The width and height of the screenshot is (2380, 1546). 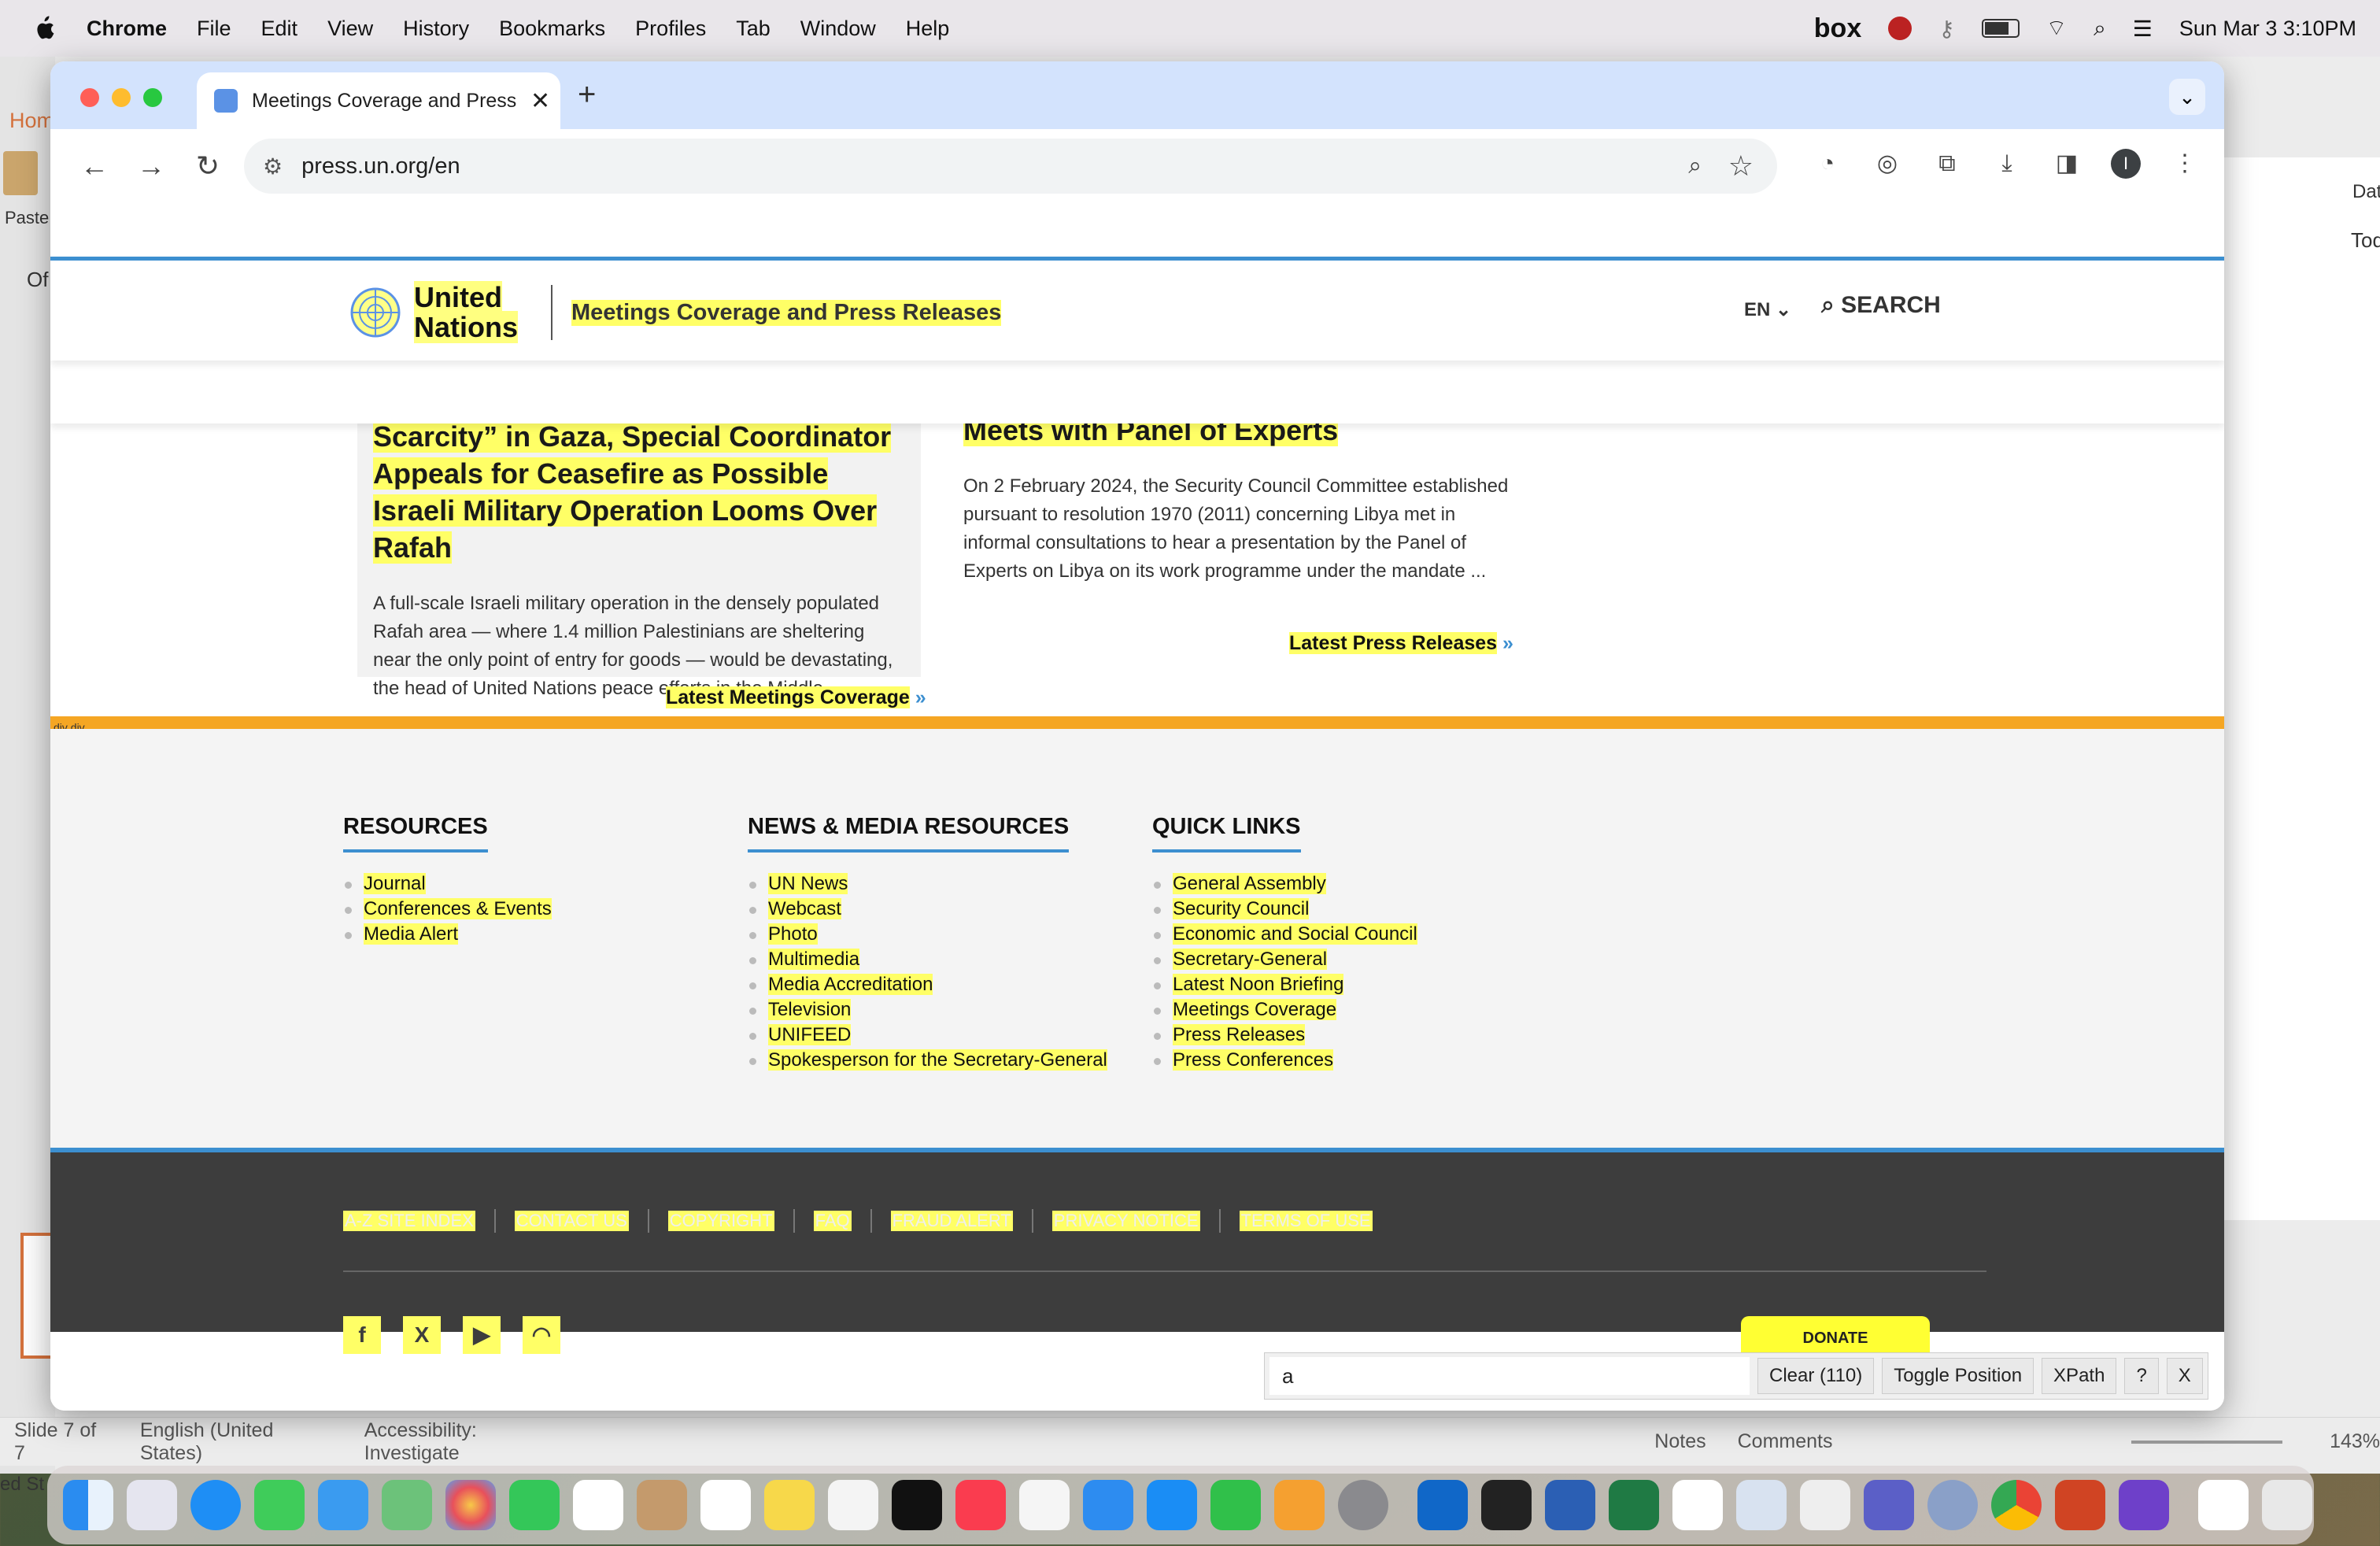 I want to click on app-store-icon, so click(x=1172, y=1505).